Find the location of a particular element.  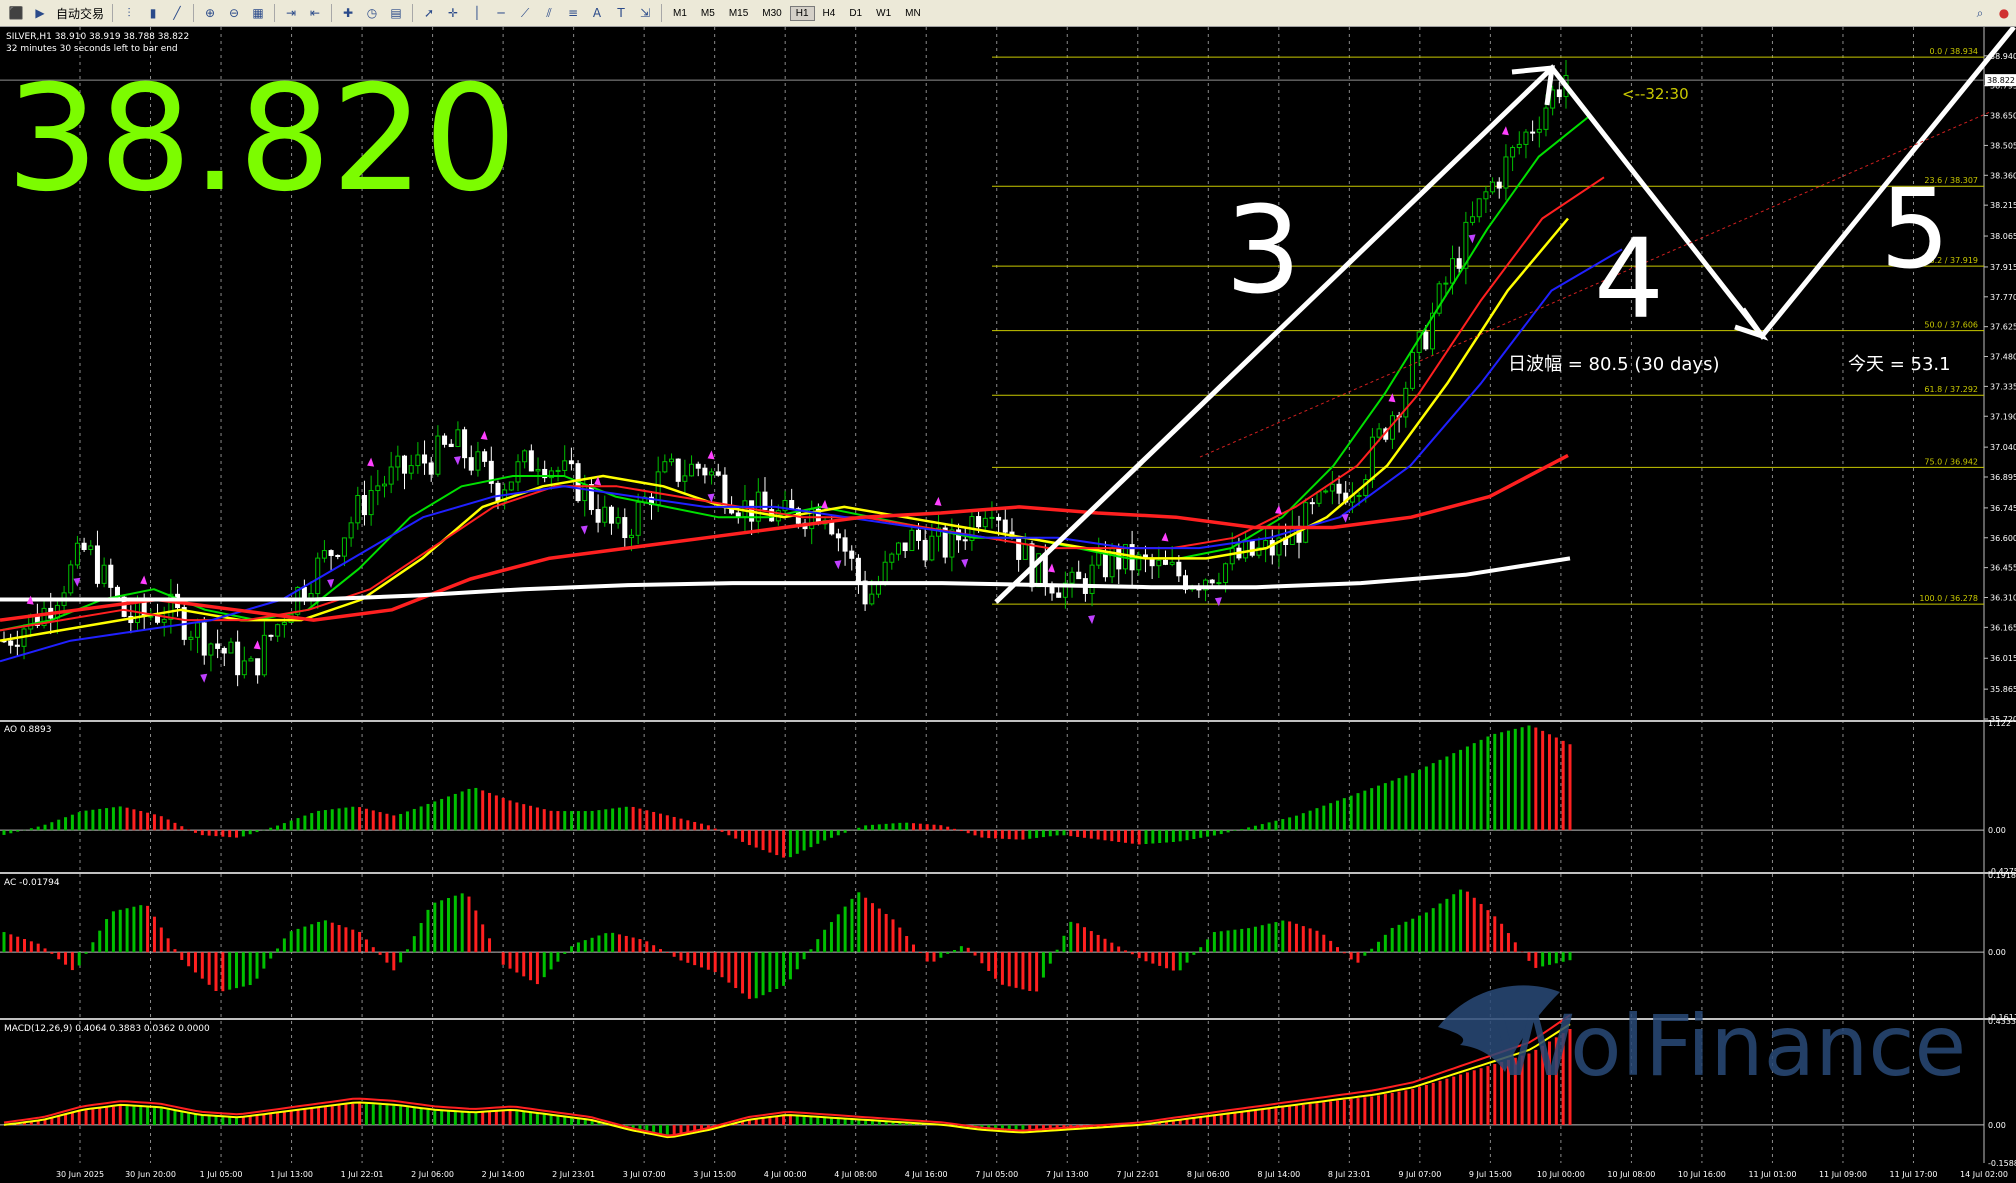

tile-windows-icon: ▦ is located at coordinates (258, 13).